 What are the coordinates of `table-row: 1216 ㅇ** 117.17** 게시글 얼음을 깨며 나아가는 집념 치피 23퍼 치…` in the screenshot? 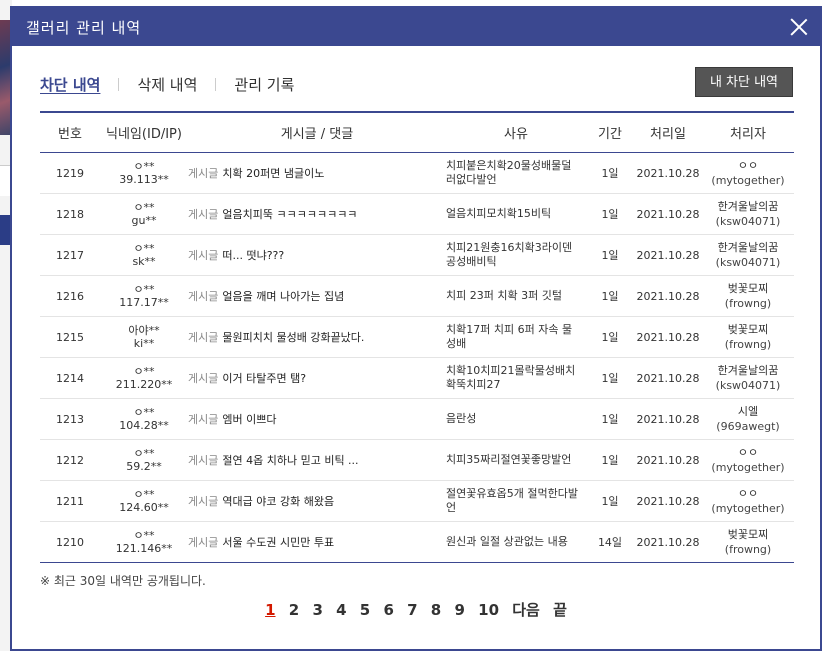 It's located at (417, 296).